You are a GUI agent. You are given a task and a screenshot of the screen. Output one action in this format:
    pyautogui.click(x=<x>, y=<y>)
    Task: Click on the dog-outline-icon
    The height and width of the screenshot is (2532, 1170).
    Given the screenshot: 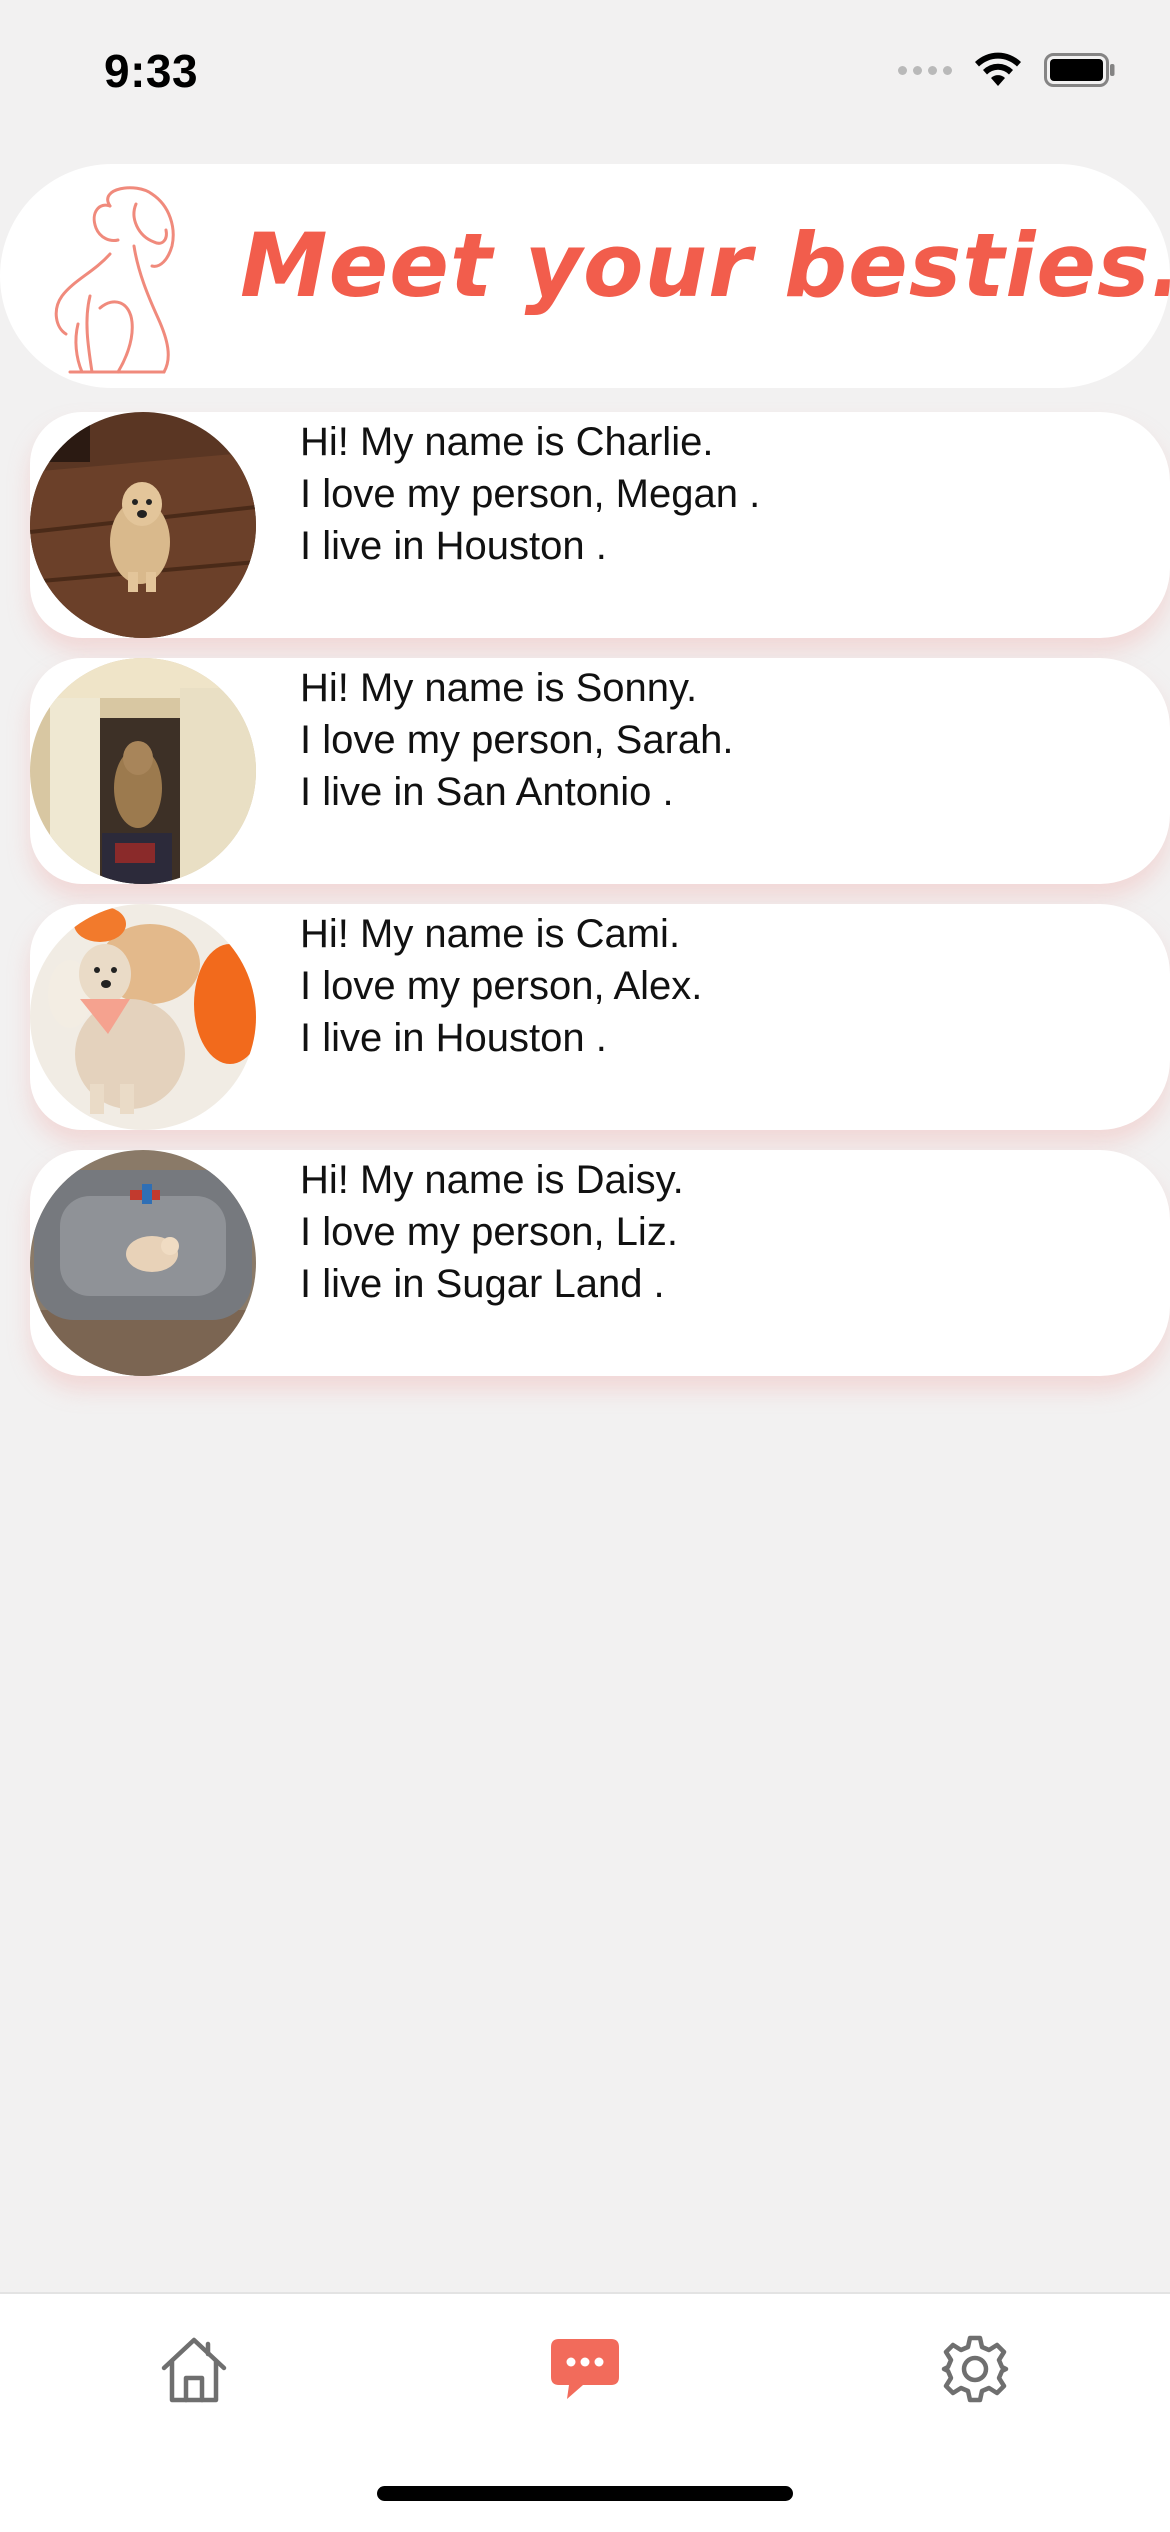 What is the action you would take?
    pyautogui.click(x=114, y=280)
    